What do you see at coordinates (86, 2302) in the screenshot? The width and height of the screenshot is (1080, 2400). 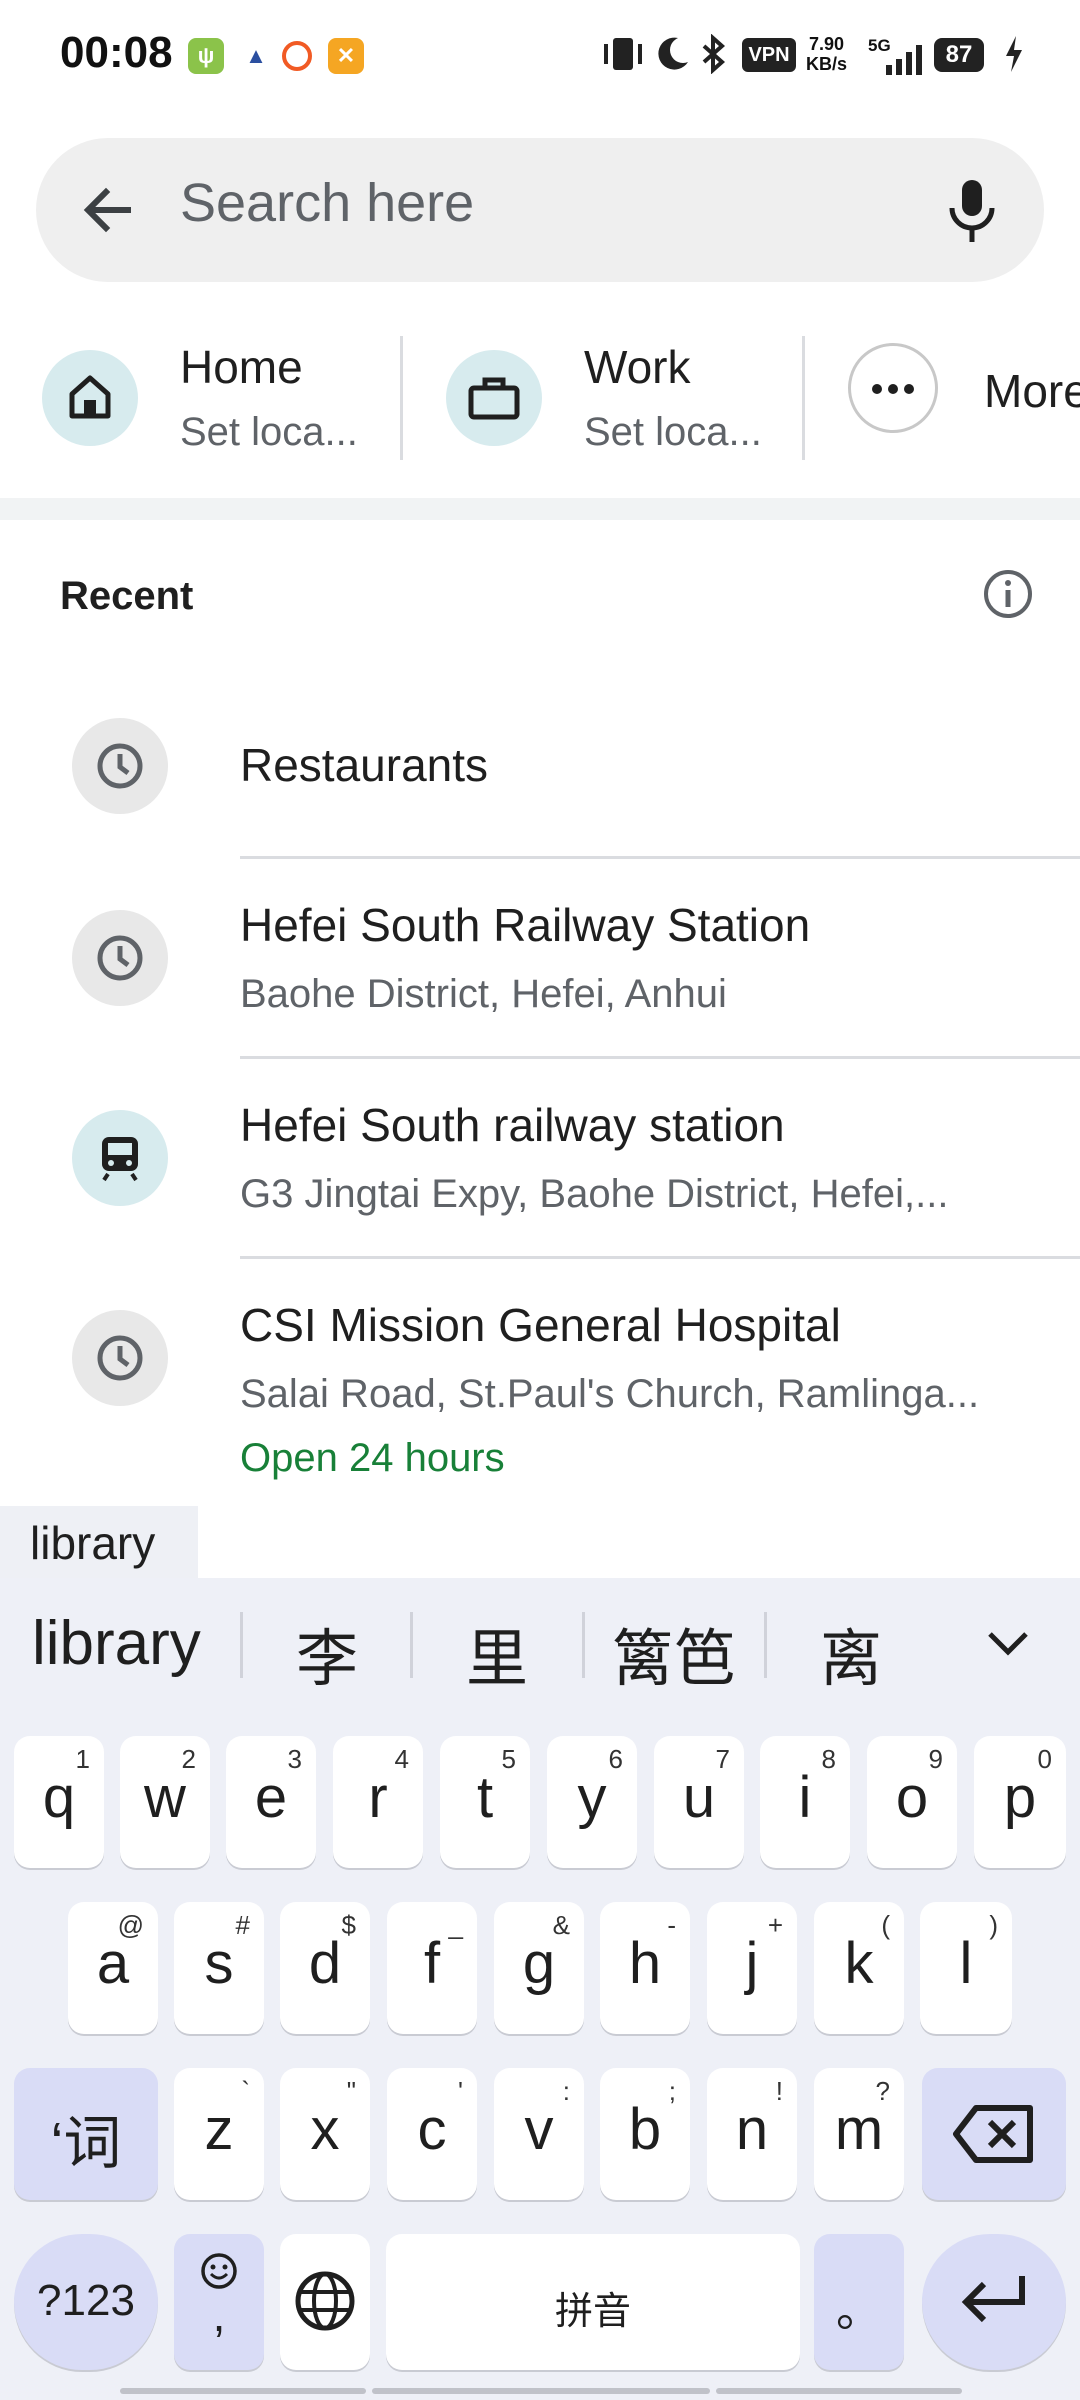 I see `numbers-key: ?123` at bounding box center [86, 2302].